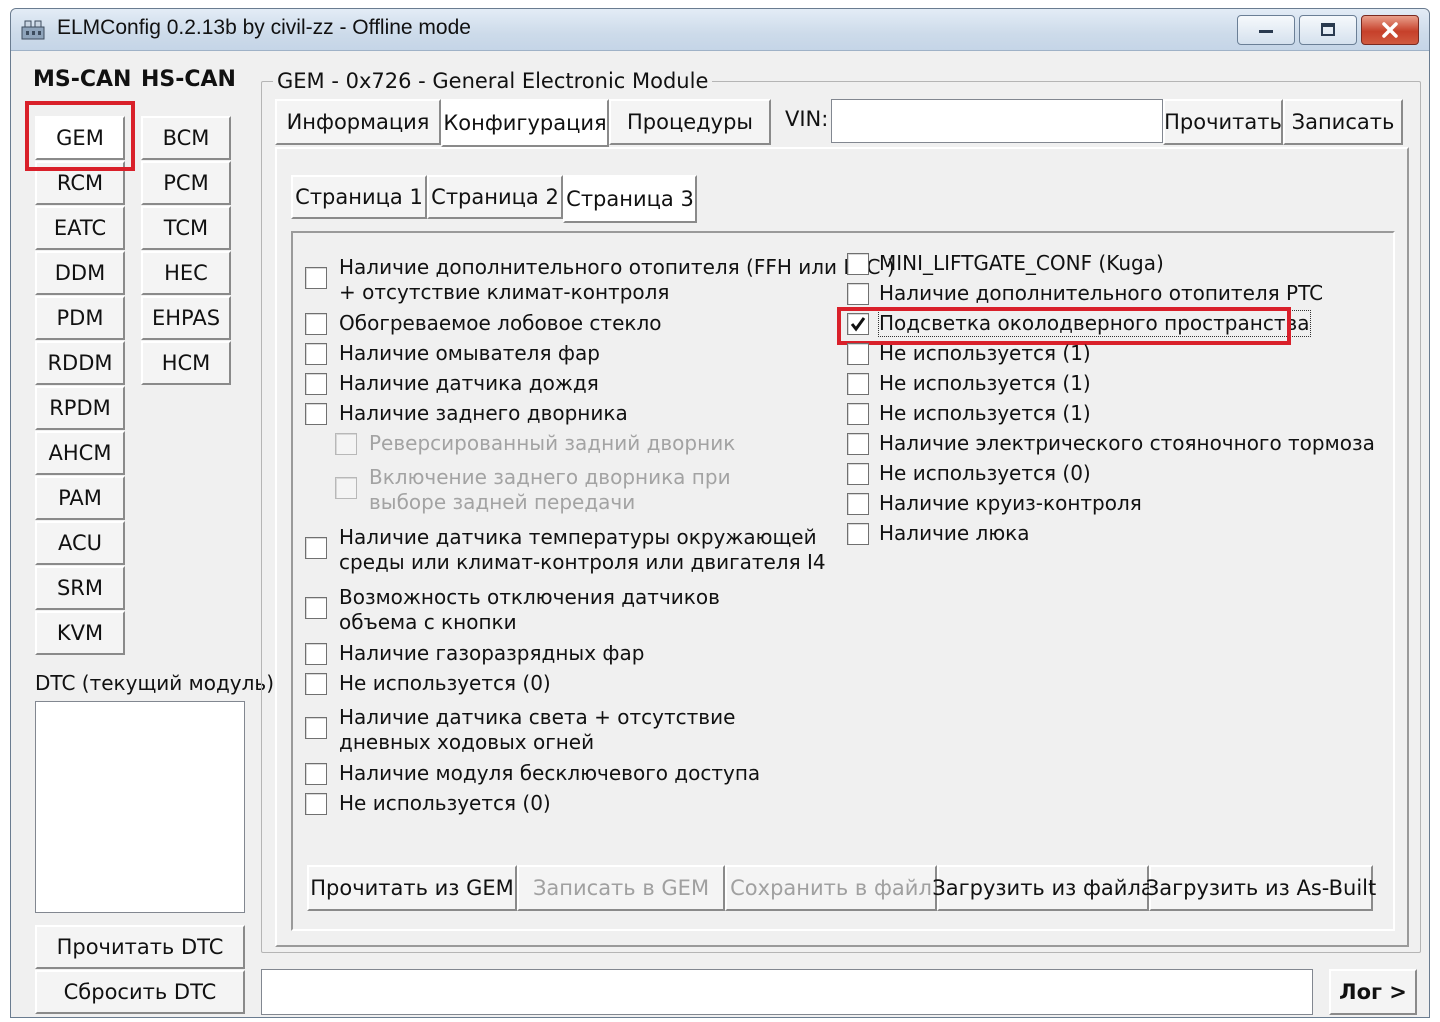 Image resolution: width=1440 pixels, height=1022 pixels. I want to click on module-button-bcm: BCM, so click(186, 138).